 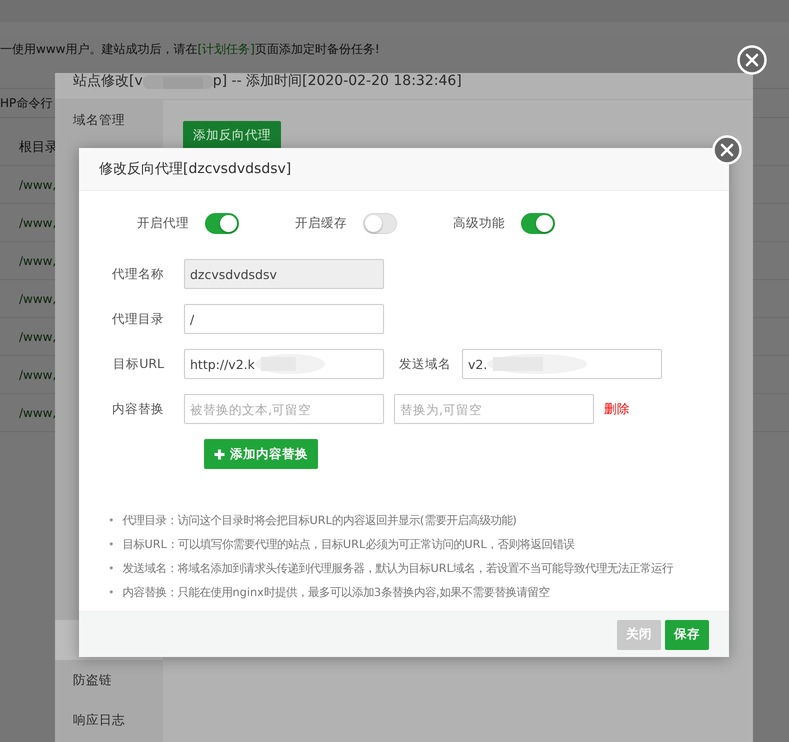 What do you see at coordinates (321, 223) in the screenshot?
I see `switch-label: 开启缓存` at bounding box center [321, 223].